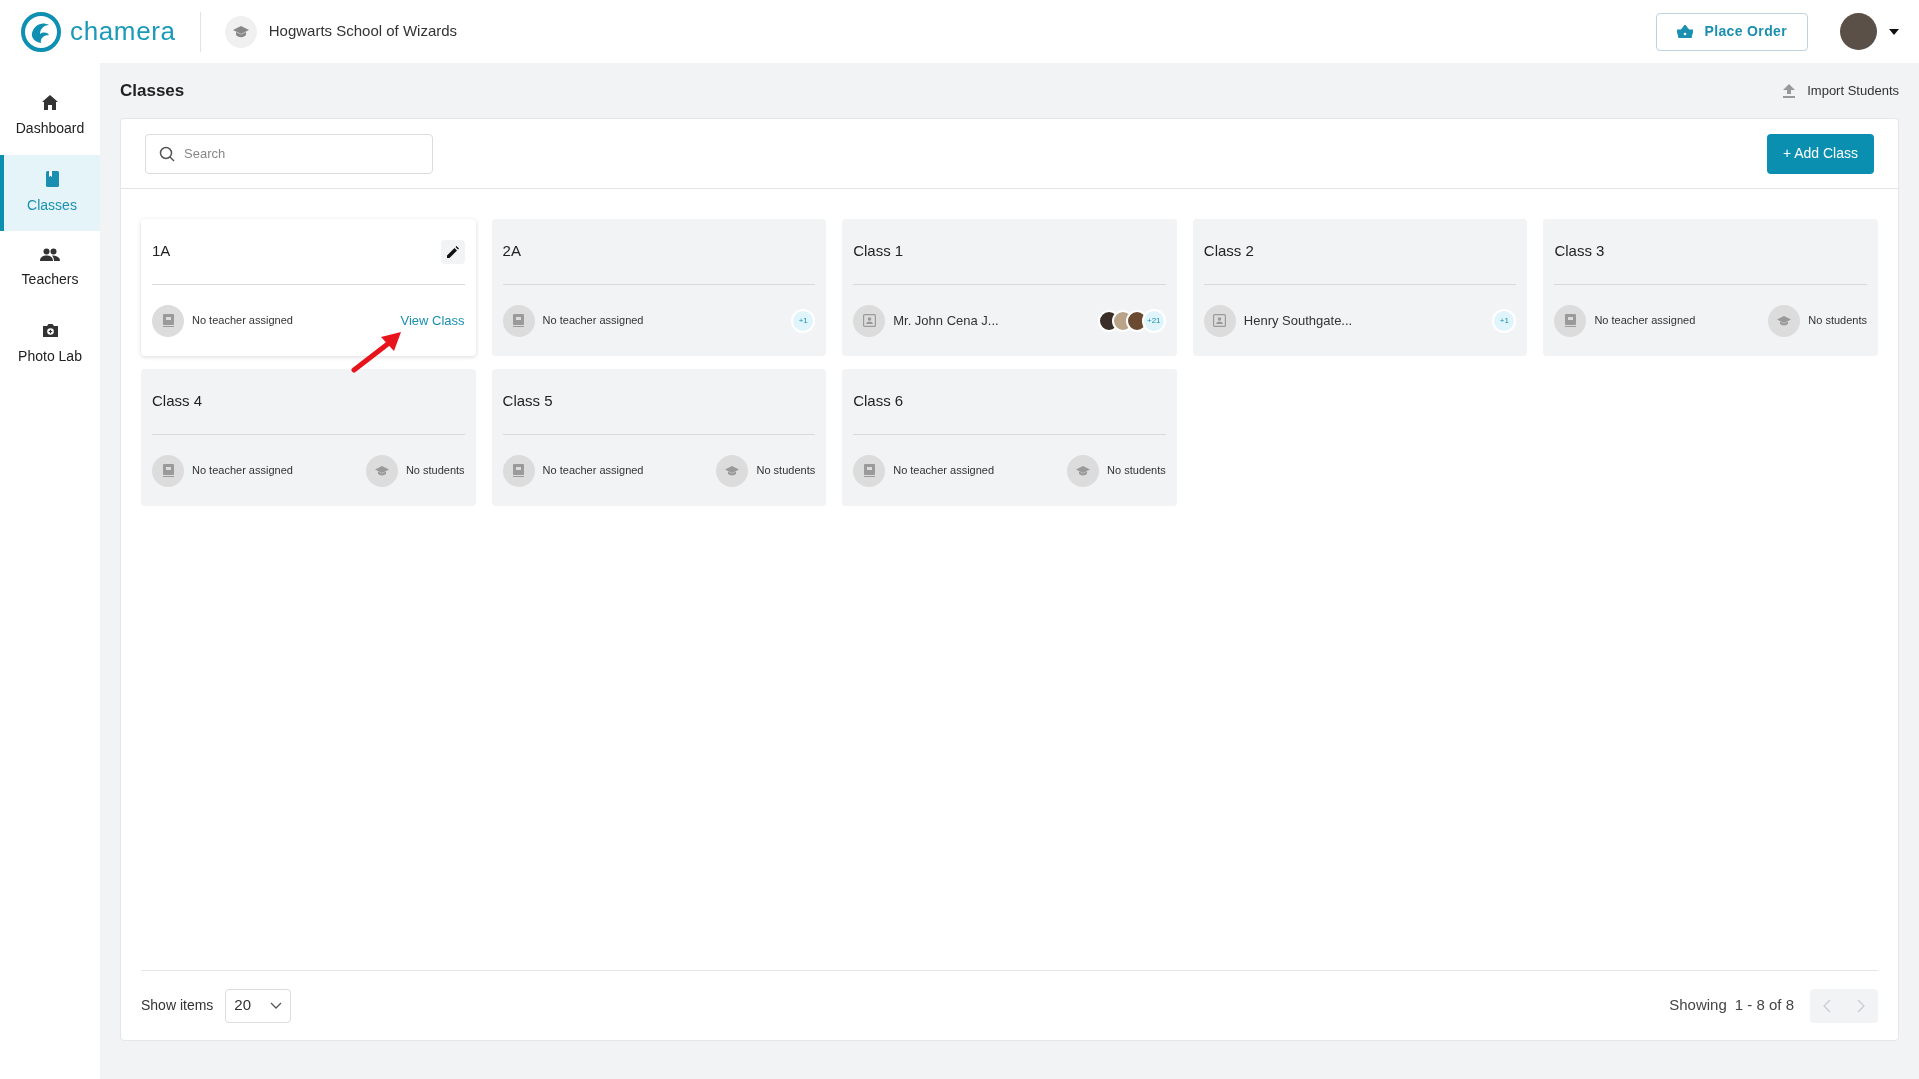  What do you see at coordinates (1731, 31) in the screenshot?
I see `place-order-button: Place Order` at bounding box center [1731, 31].